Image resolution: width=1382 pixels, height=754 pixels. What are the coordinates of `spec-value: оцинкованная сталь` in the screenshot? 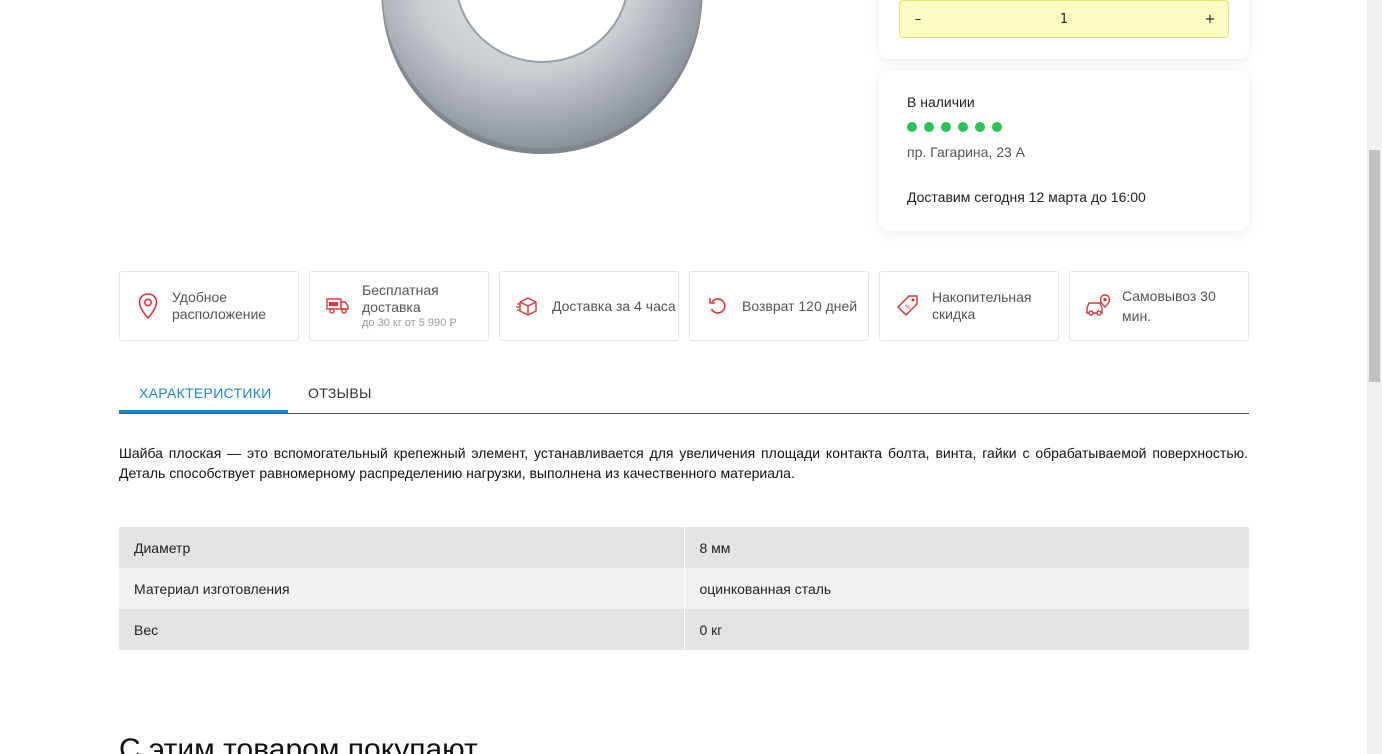 It's located at (966, 588).